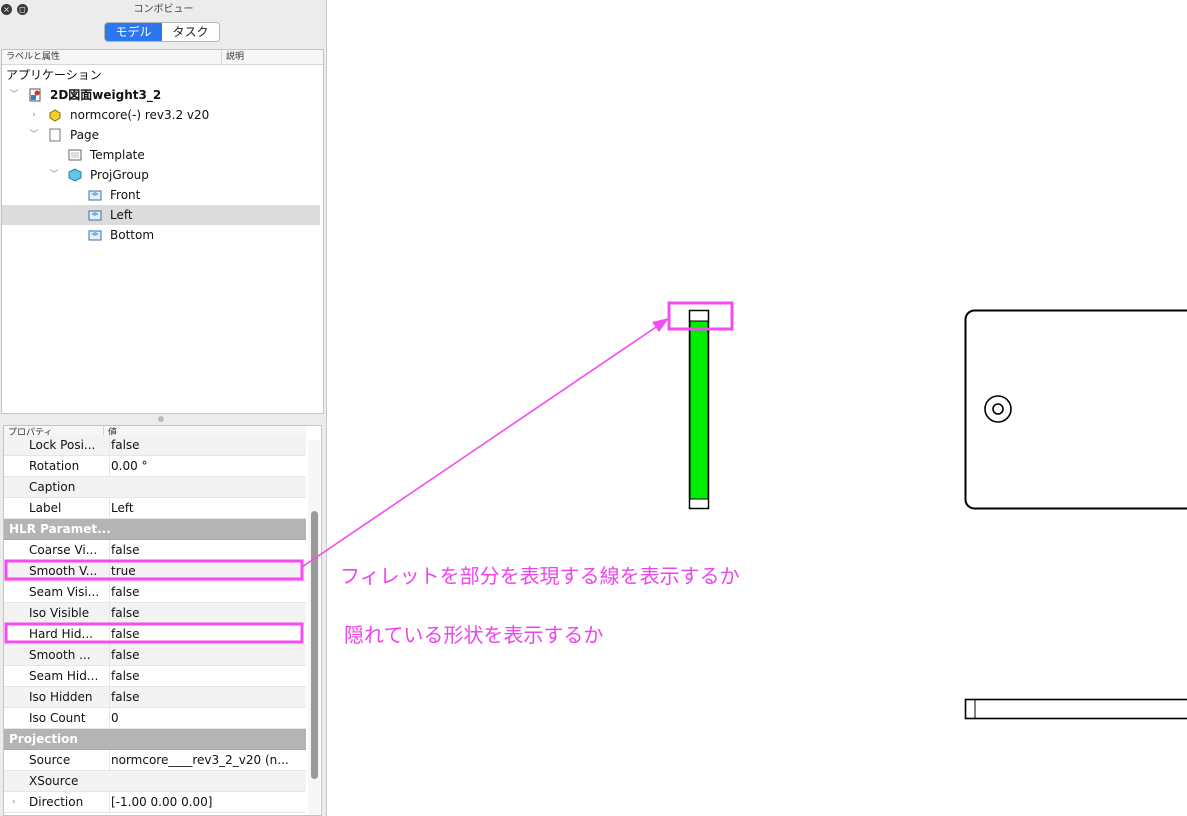  I want to click on callout-hard-hidden: 隠れている形状を表示するか, so click(474, 635).